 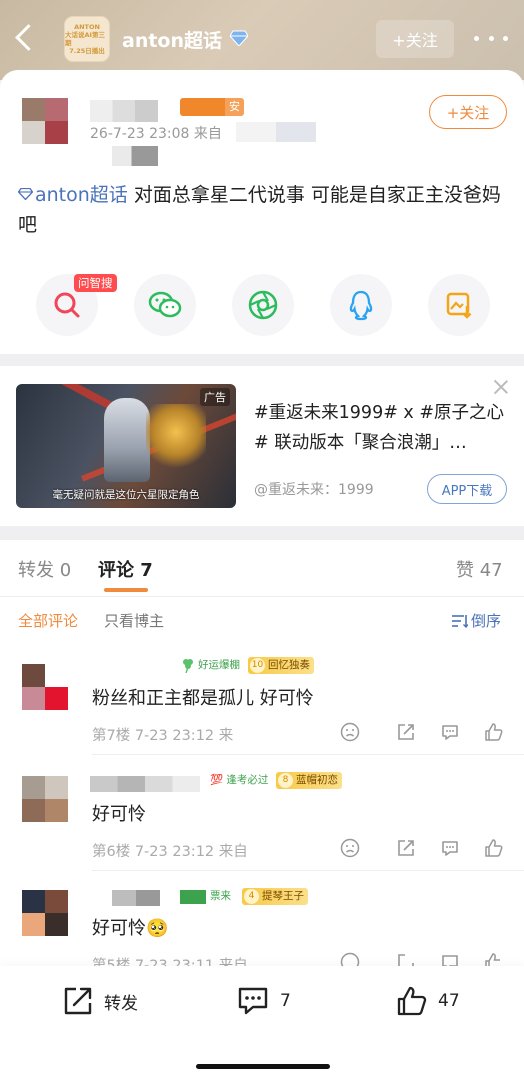 What do you see at coordinates (126, 446) in the screenshot?
I see `ad-image: 广告 毫无疑问就是这位六星限定角色` at bounding box center [126, 446].